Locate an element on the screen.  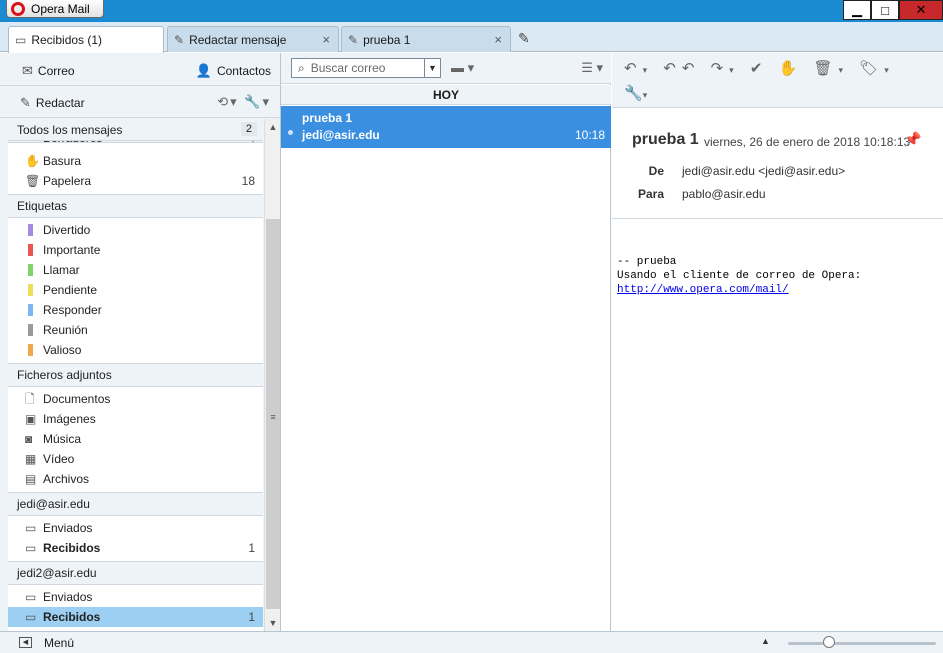
inbox-icon: ▭ is located at coordinates (31, 548).